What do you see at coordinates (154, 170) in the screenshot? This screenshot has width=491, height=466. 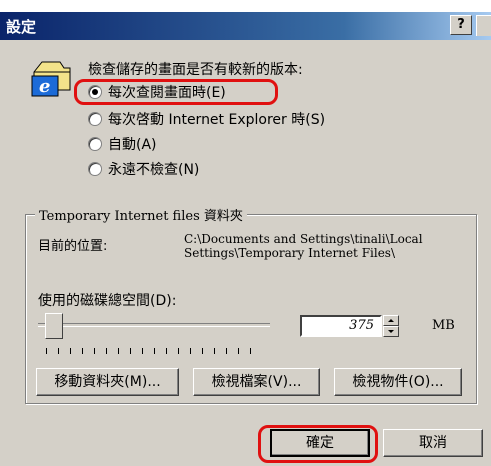 I see `radio-label: 永遠不檢查(N)` at bounding box center [154, 170].